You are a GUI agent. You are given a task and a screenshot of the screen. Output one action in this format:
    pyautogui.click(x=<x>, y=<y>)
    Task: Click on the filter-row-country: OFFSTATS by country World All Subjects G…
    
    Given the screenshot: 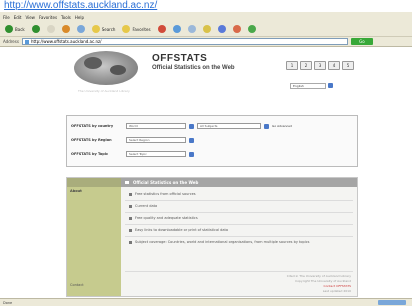 What is the action you would take?
    pyautogui.click(x=181, y=126)
    